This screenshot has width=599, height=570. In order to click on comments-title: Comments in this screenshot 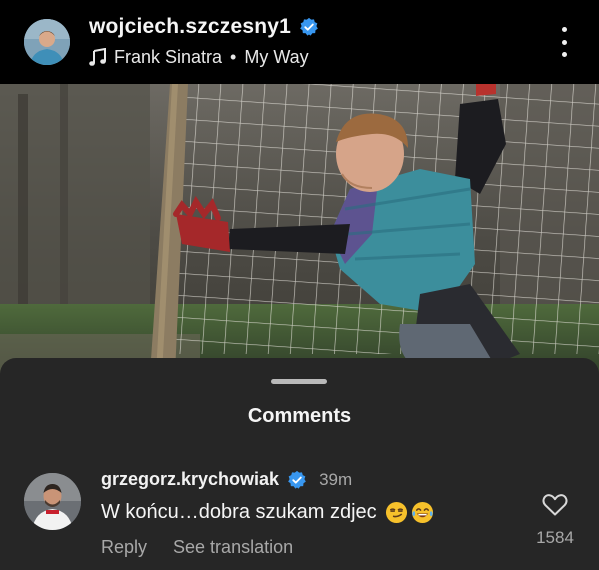, I will do `click(299, 416)`.